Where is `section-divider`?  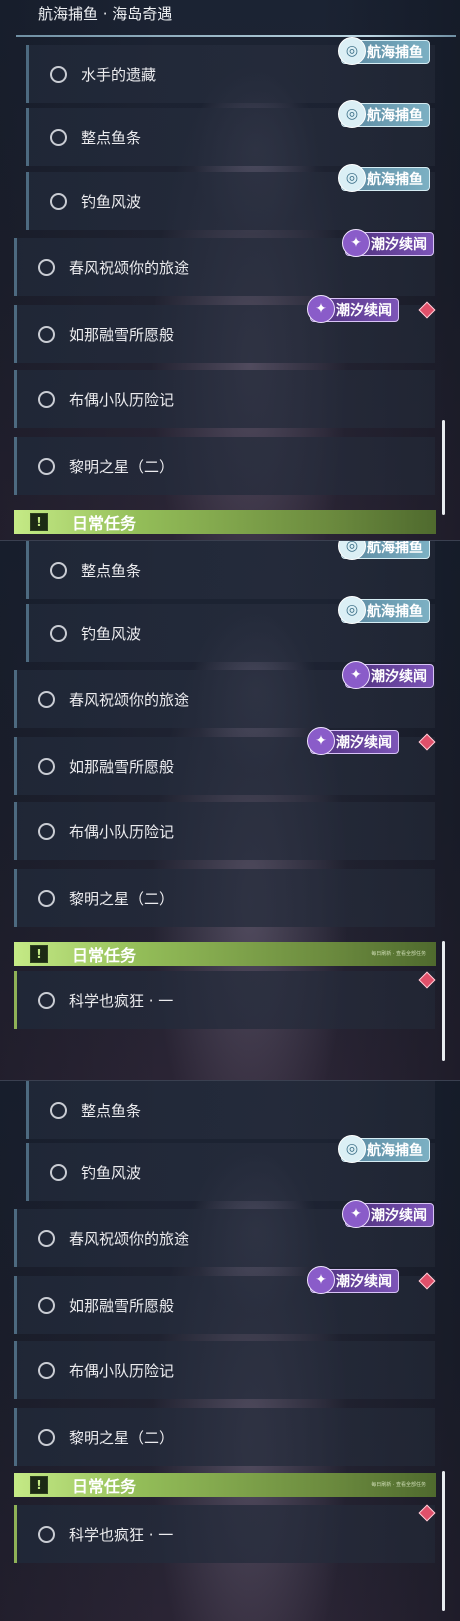
section-divider is located at coordinates (236, 36).